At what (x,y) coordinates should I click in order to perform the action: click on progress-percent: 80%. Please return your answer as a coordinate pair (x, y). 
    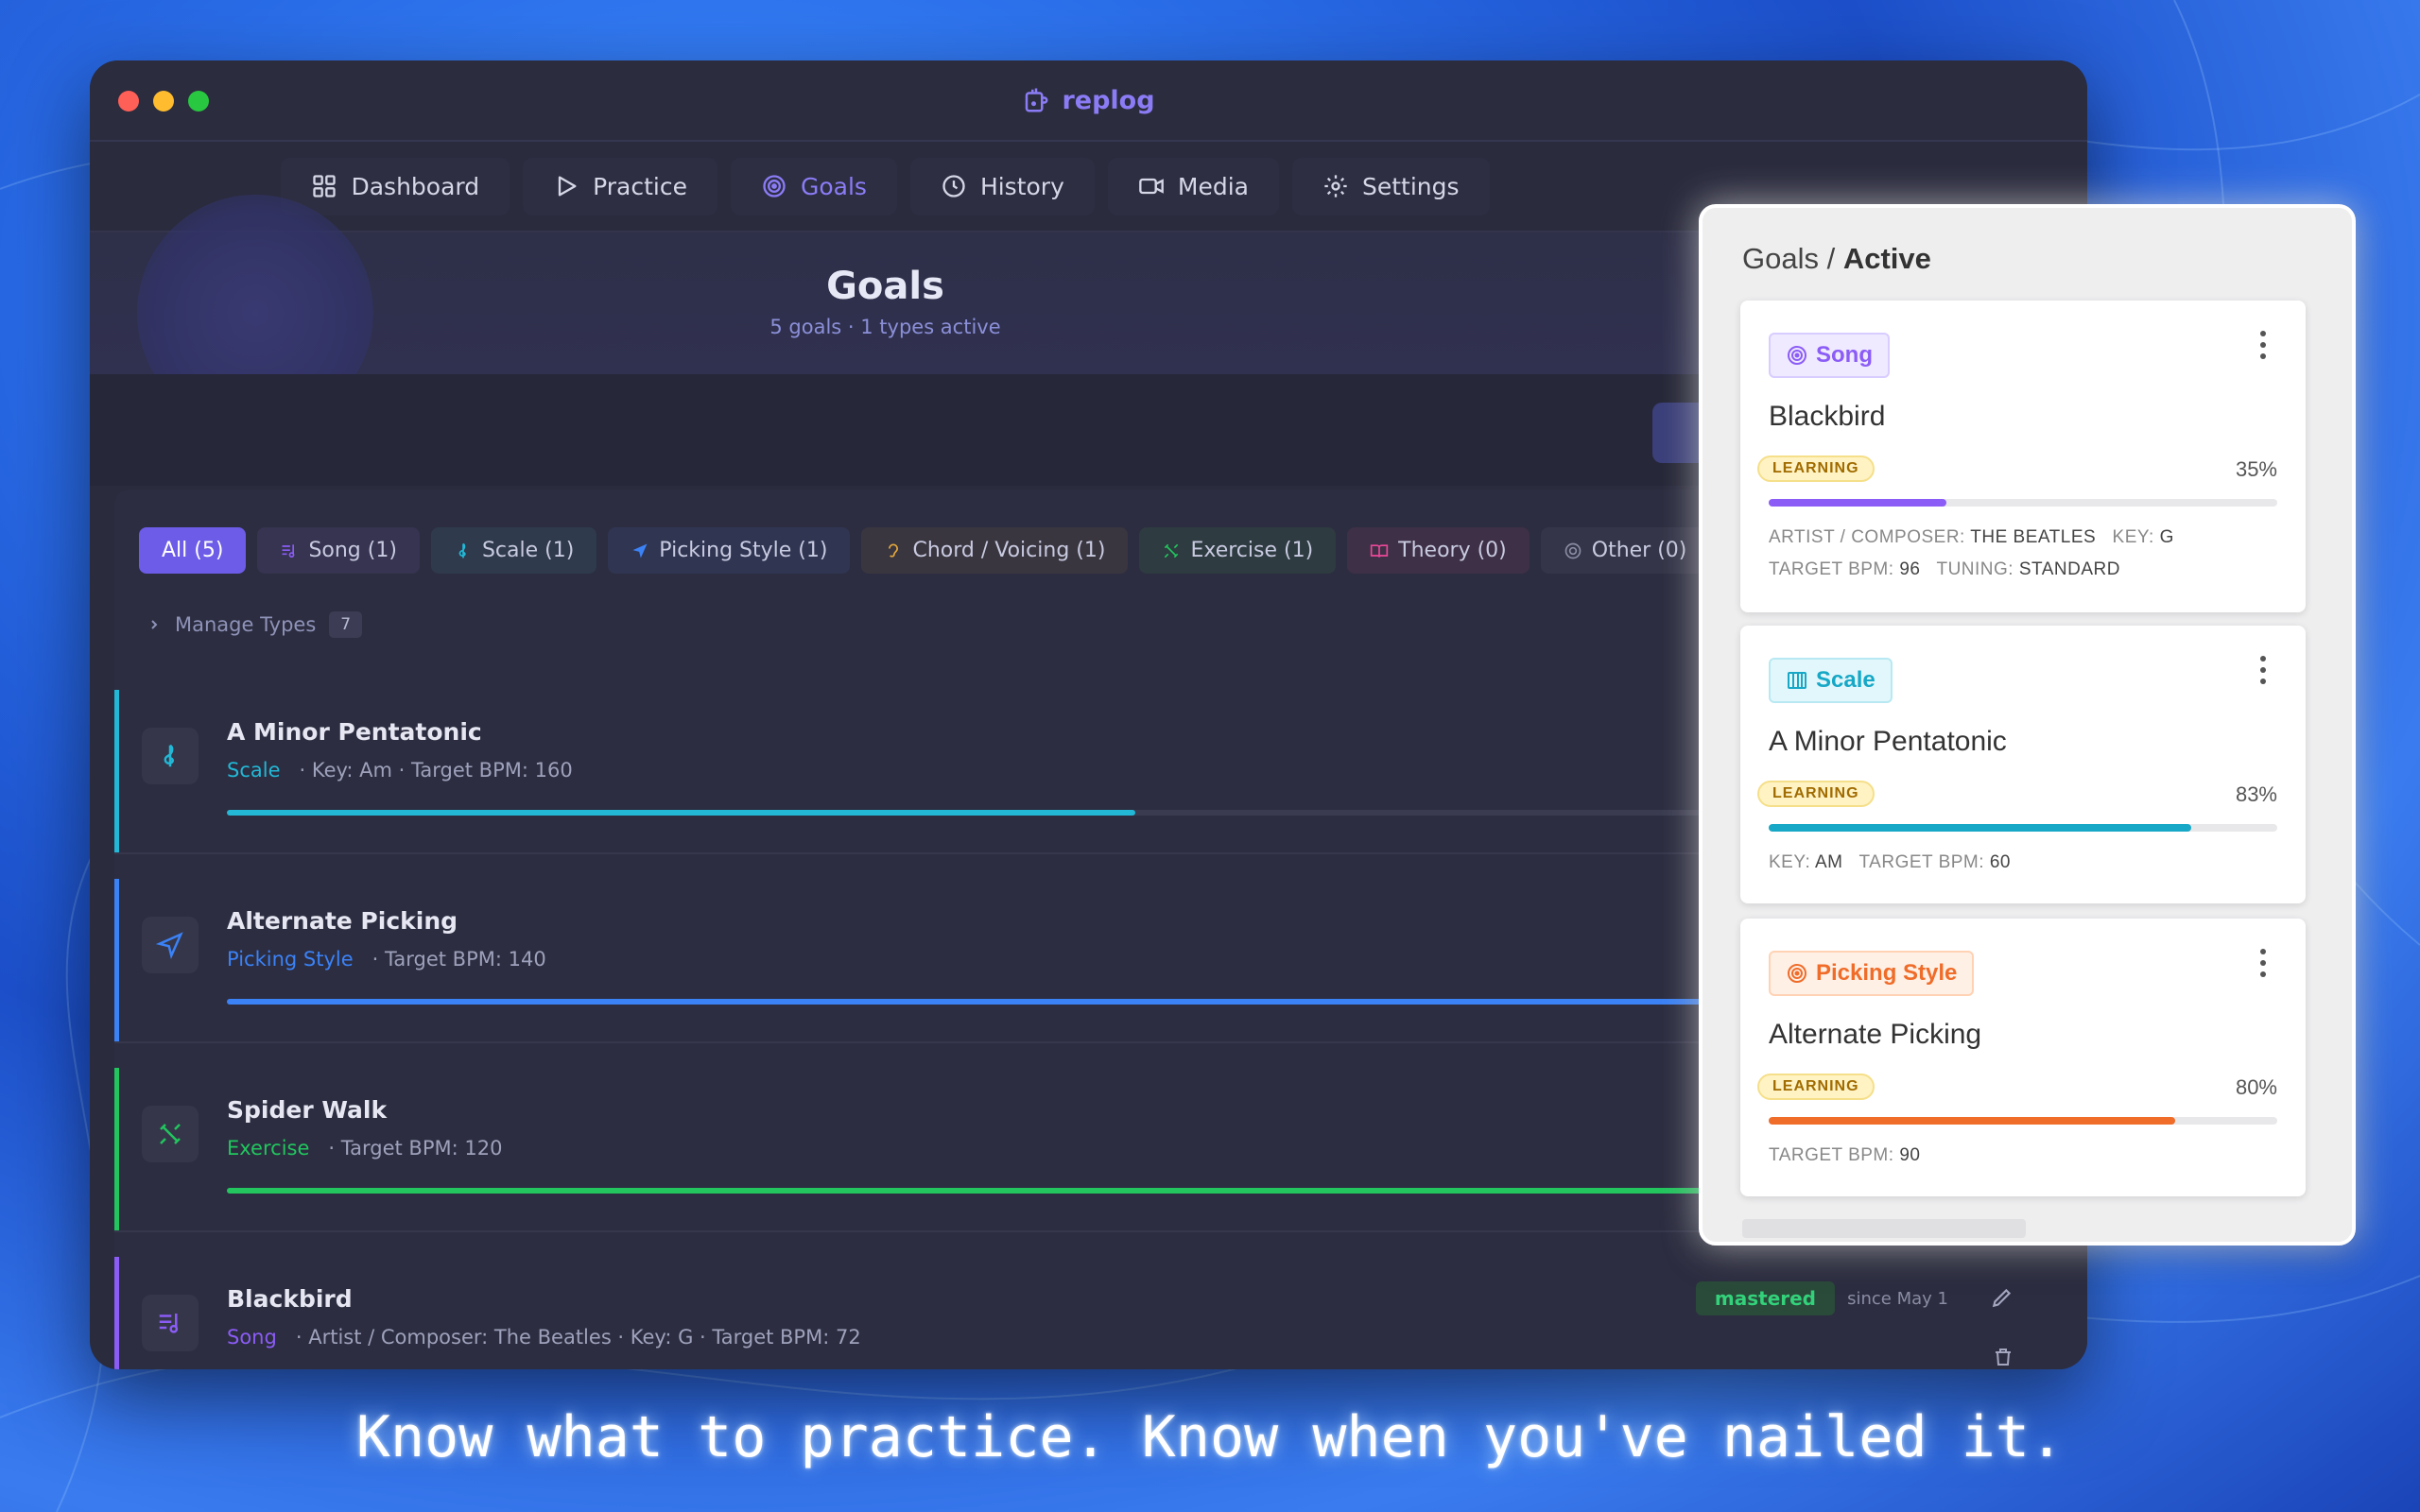
    Looking at the image, I should click on (2256, 1087).